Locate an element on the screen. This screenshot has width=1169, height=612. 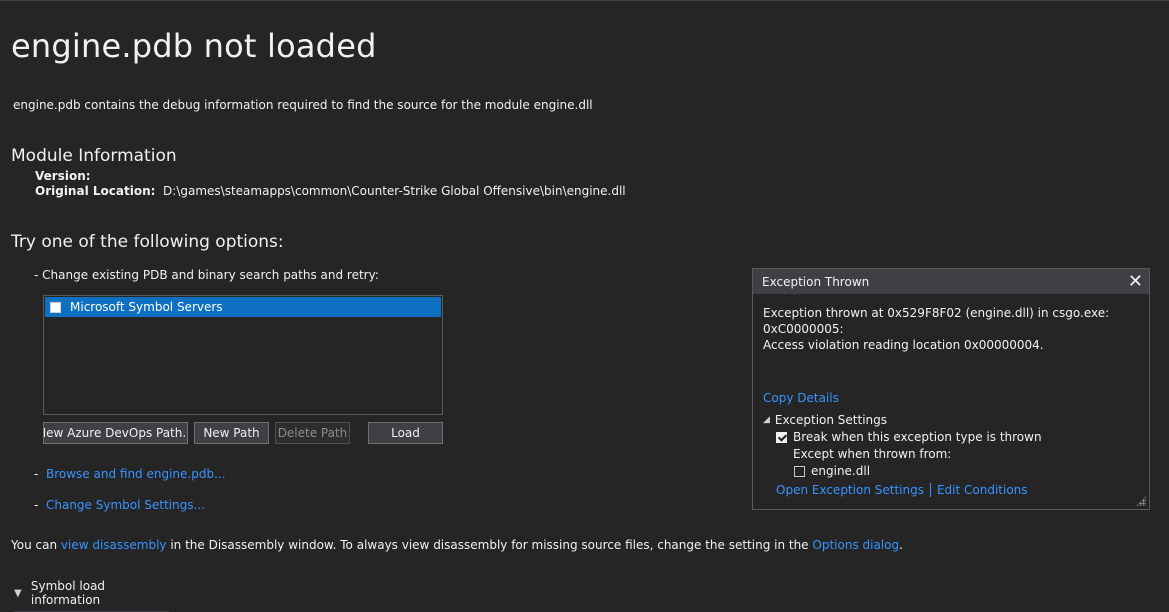
break-when-thrown-label: Break when this exception type is thrown is located at coordinates (917, 437).